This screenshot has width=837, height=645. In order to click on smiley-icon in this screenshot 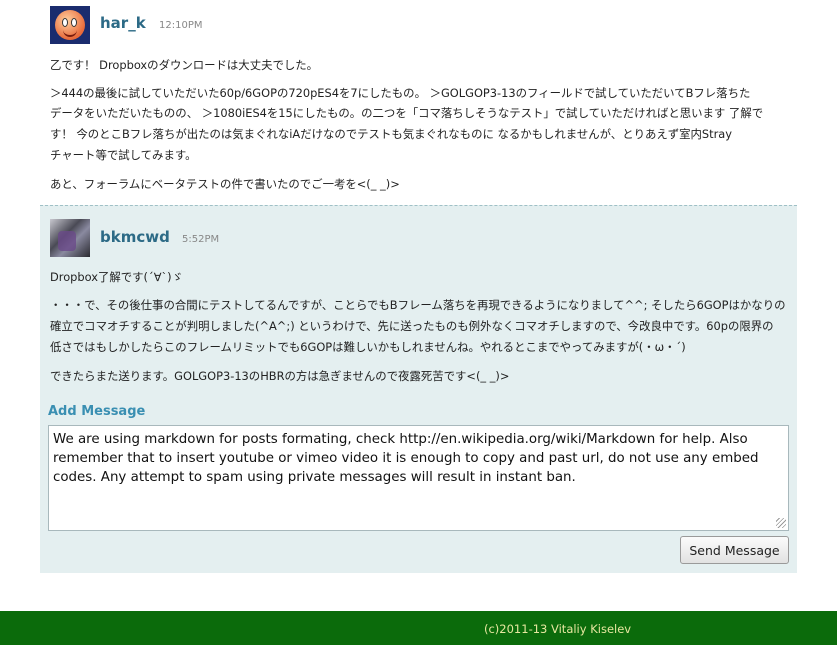, I will do `click(70, 25)`.